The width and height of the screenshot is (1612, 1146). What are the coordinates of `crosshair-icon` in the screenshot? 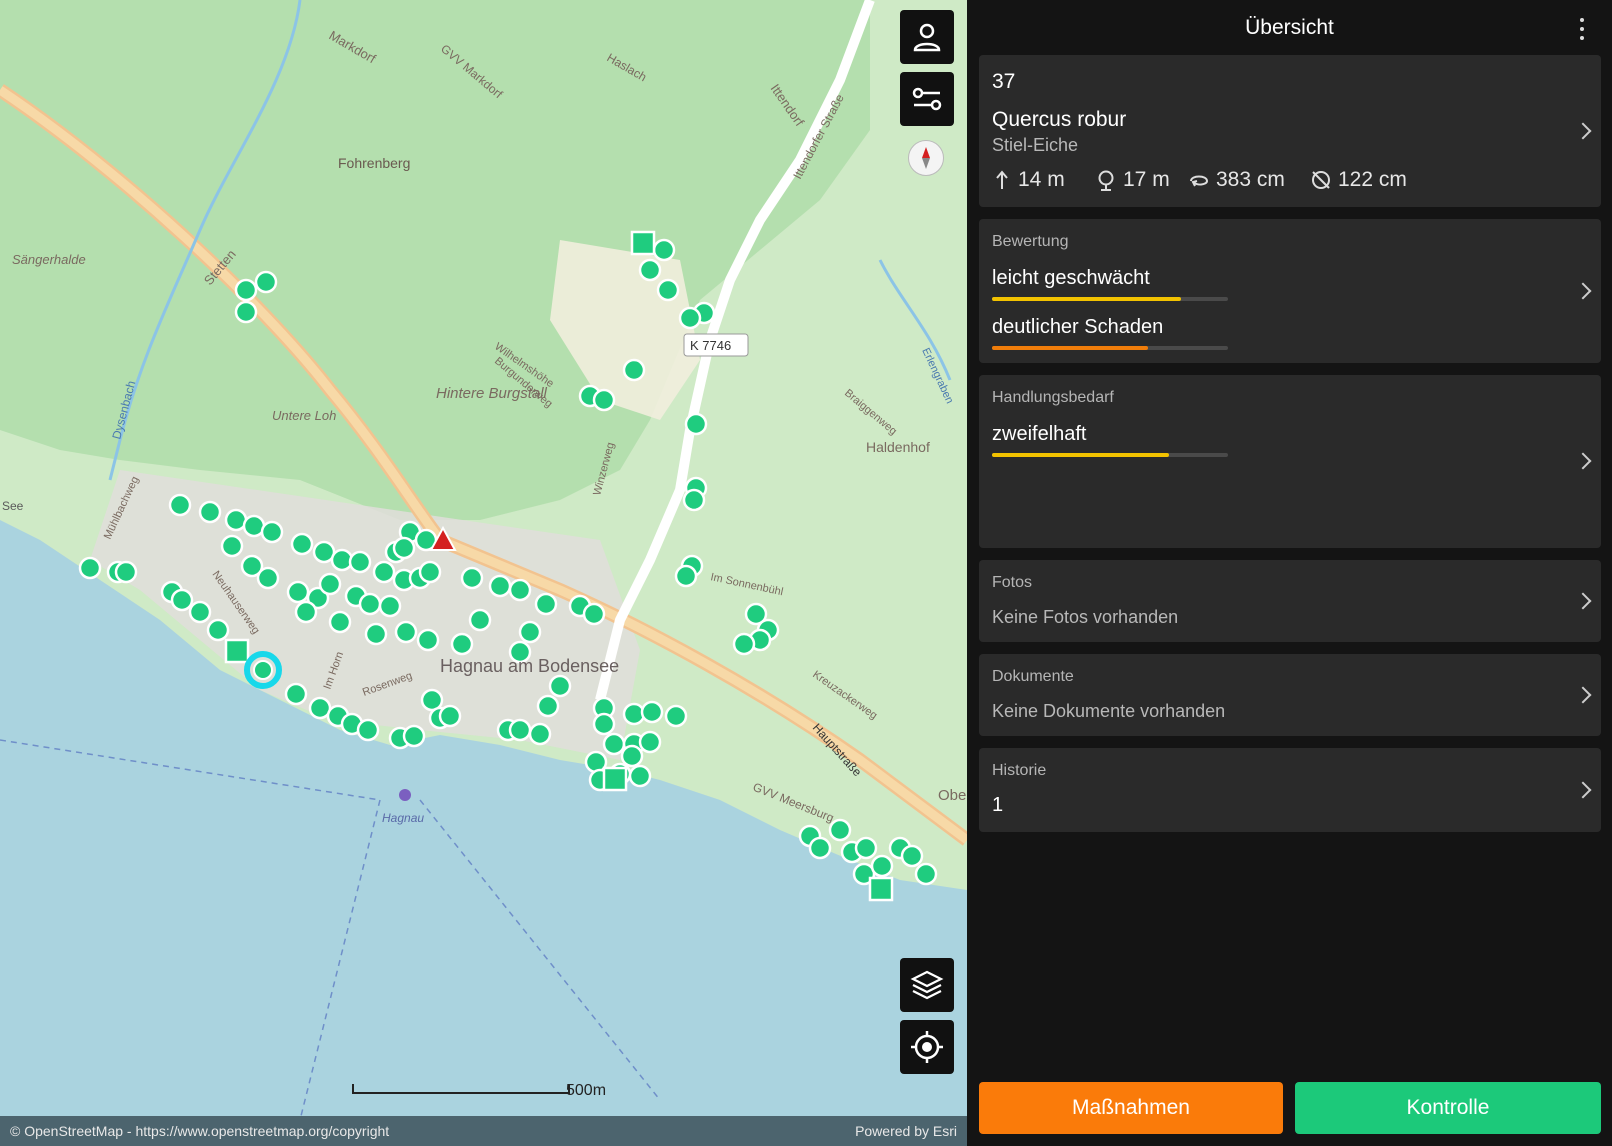 It's located at (927, 1047).